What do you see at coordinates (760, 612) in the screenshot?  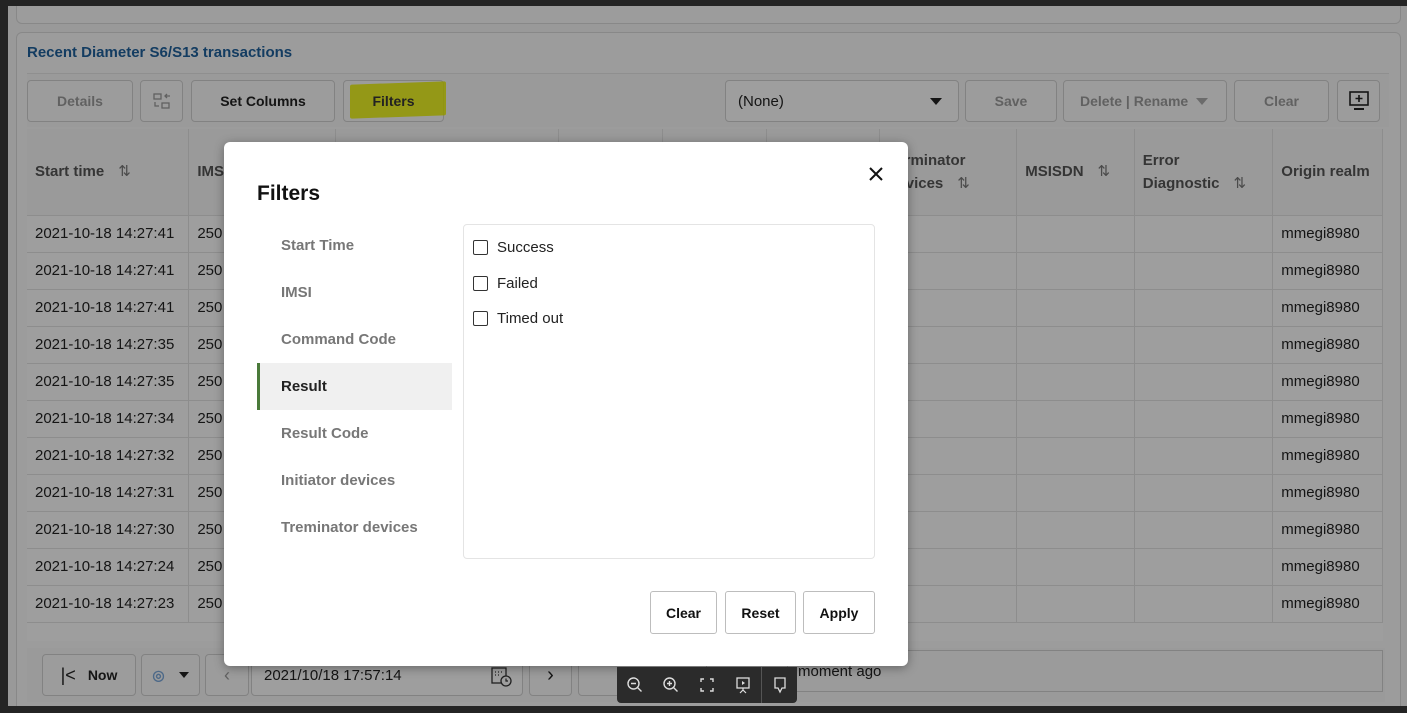 I see `dialog-reset-button: Reset` at bounding box center [760, 612].